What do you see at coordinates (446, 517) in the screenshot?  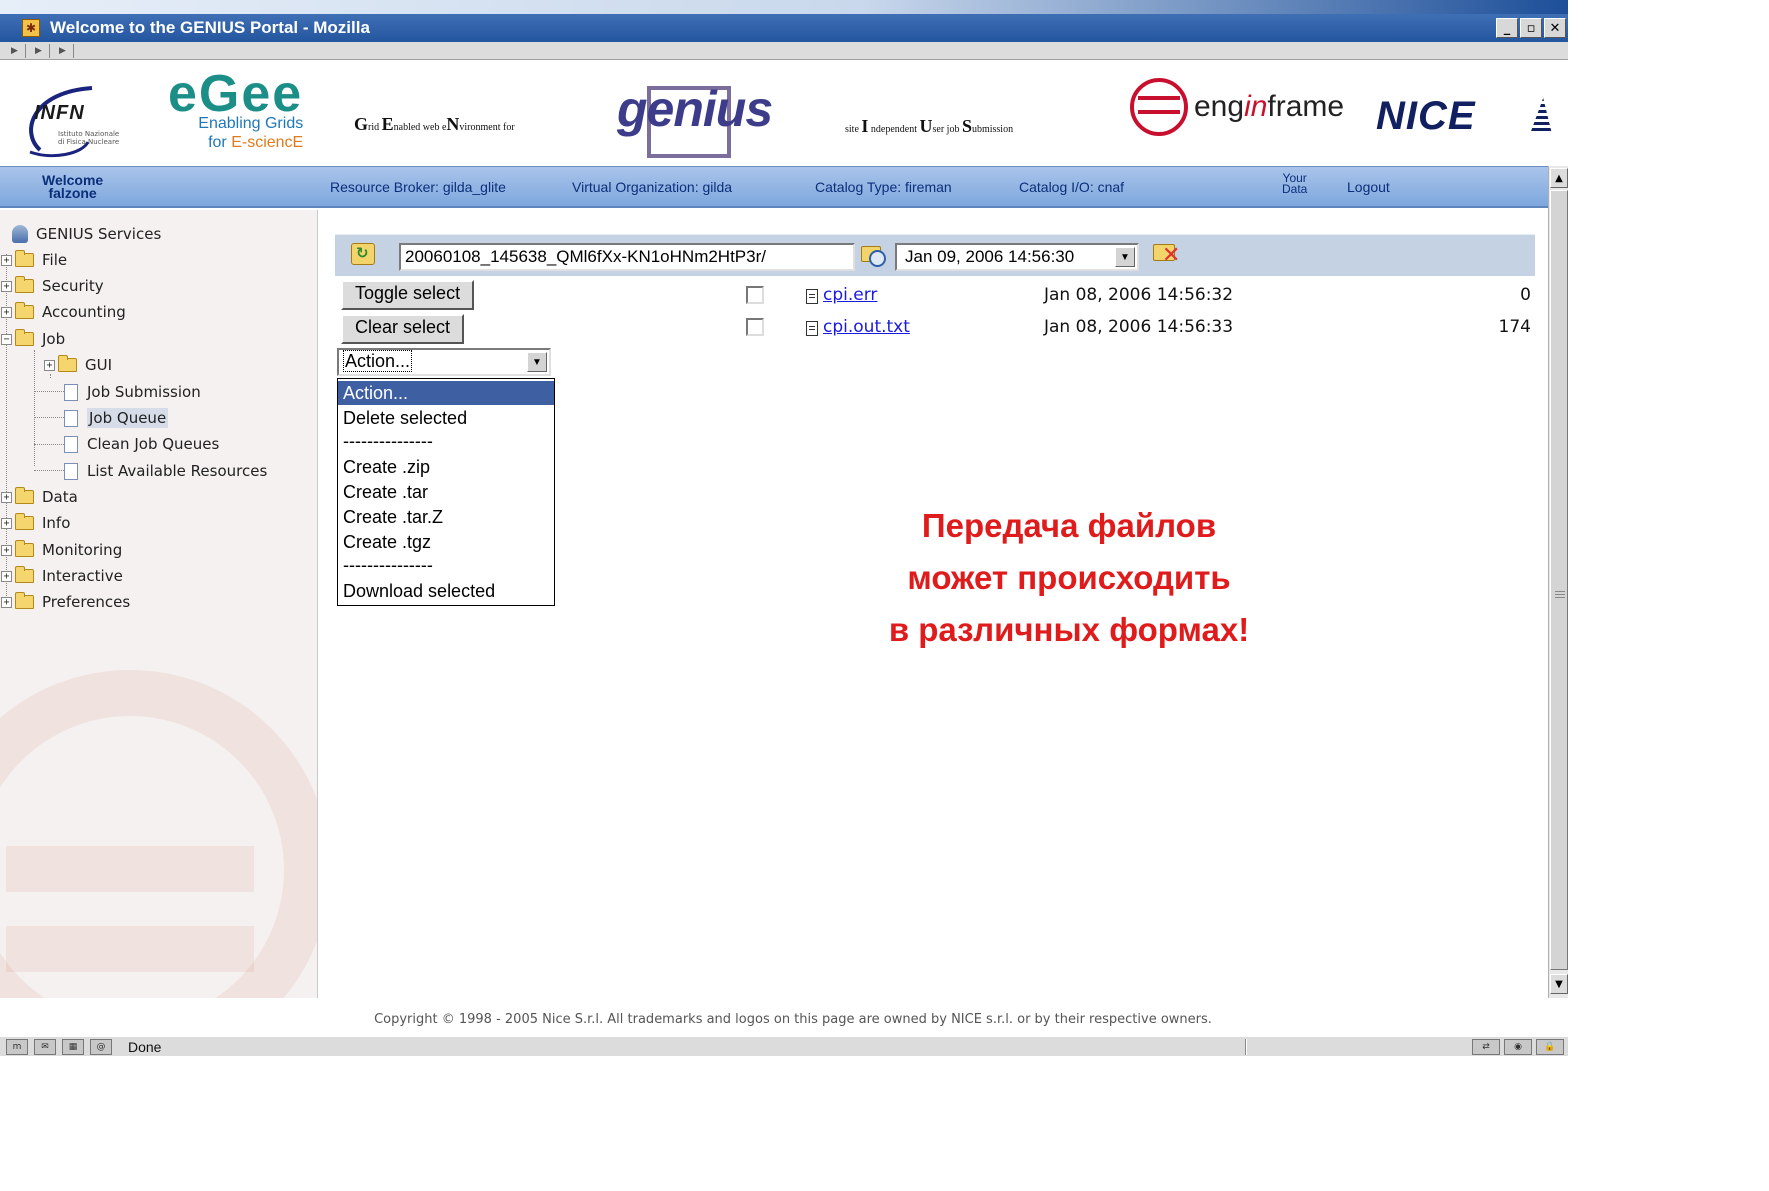 I see `action-option-tarz: Create .tar.Z` at bounding box center [446, 517].